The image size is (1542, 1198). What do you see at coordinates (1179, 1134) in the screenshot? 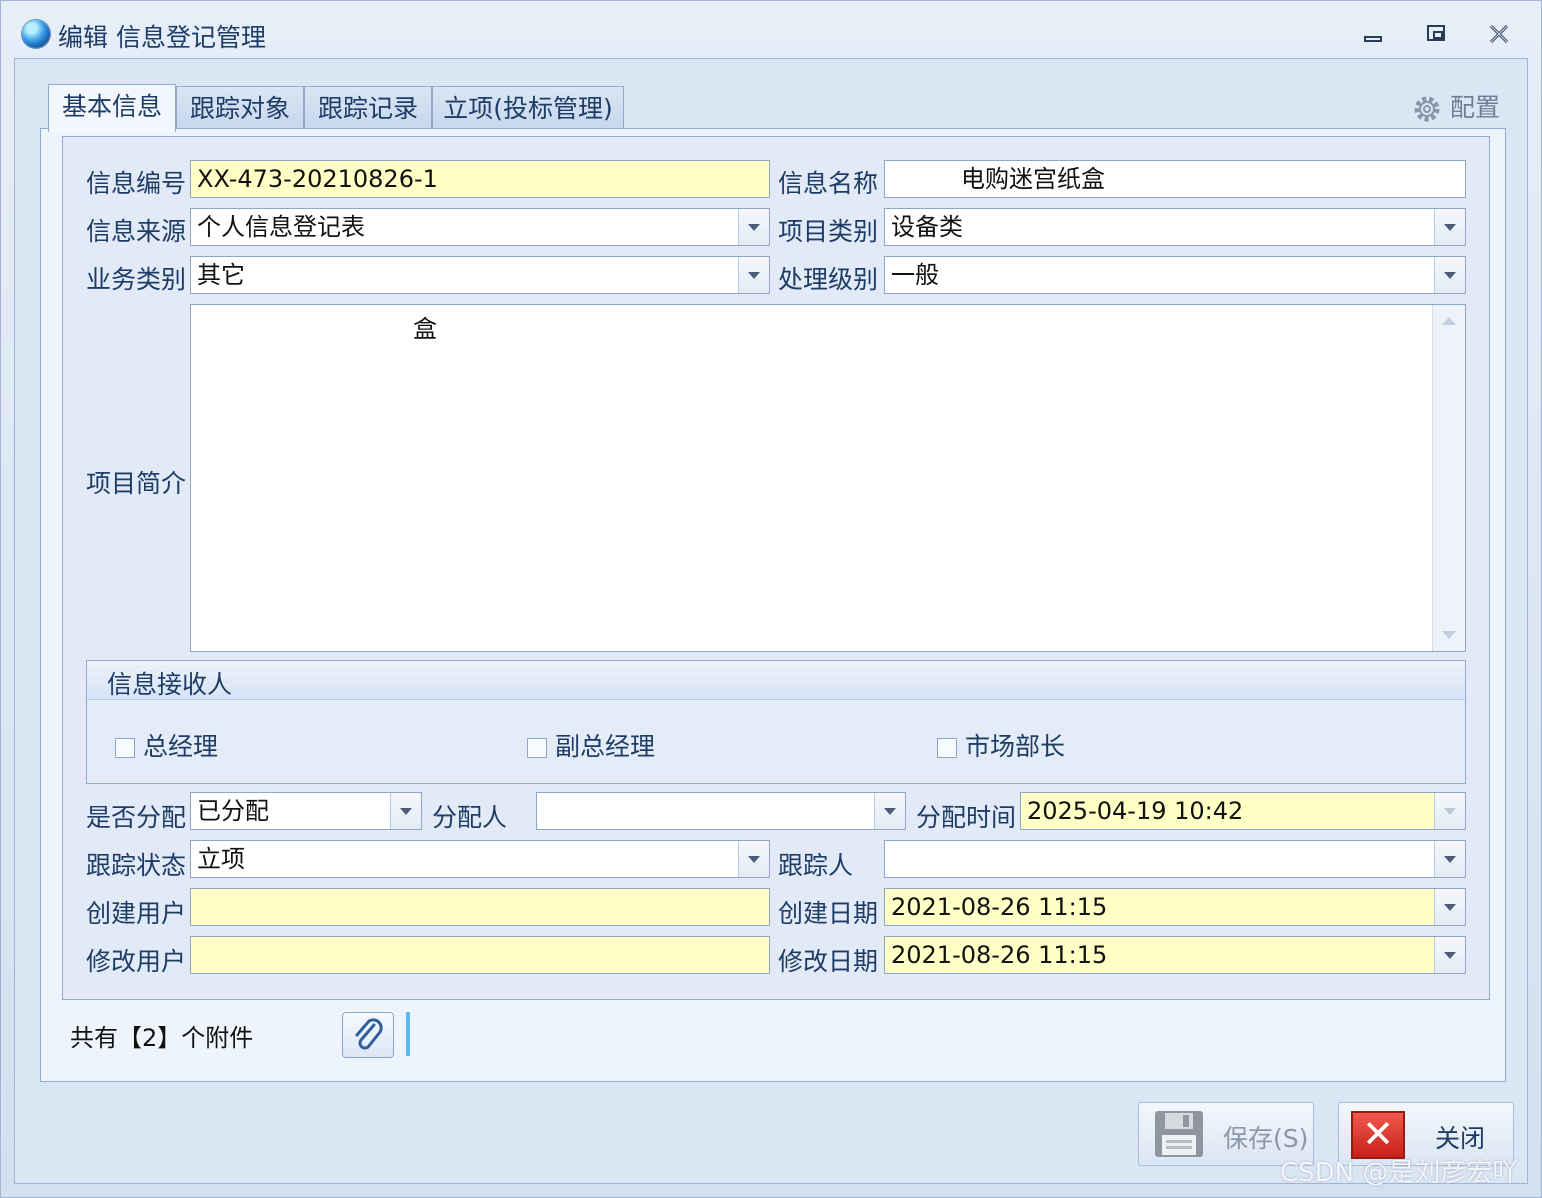
I see `floppy-disk-icon` at bounding box center [1179, 1134].